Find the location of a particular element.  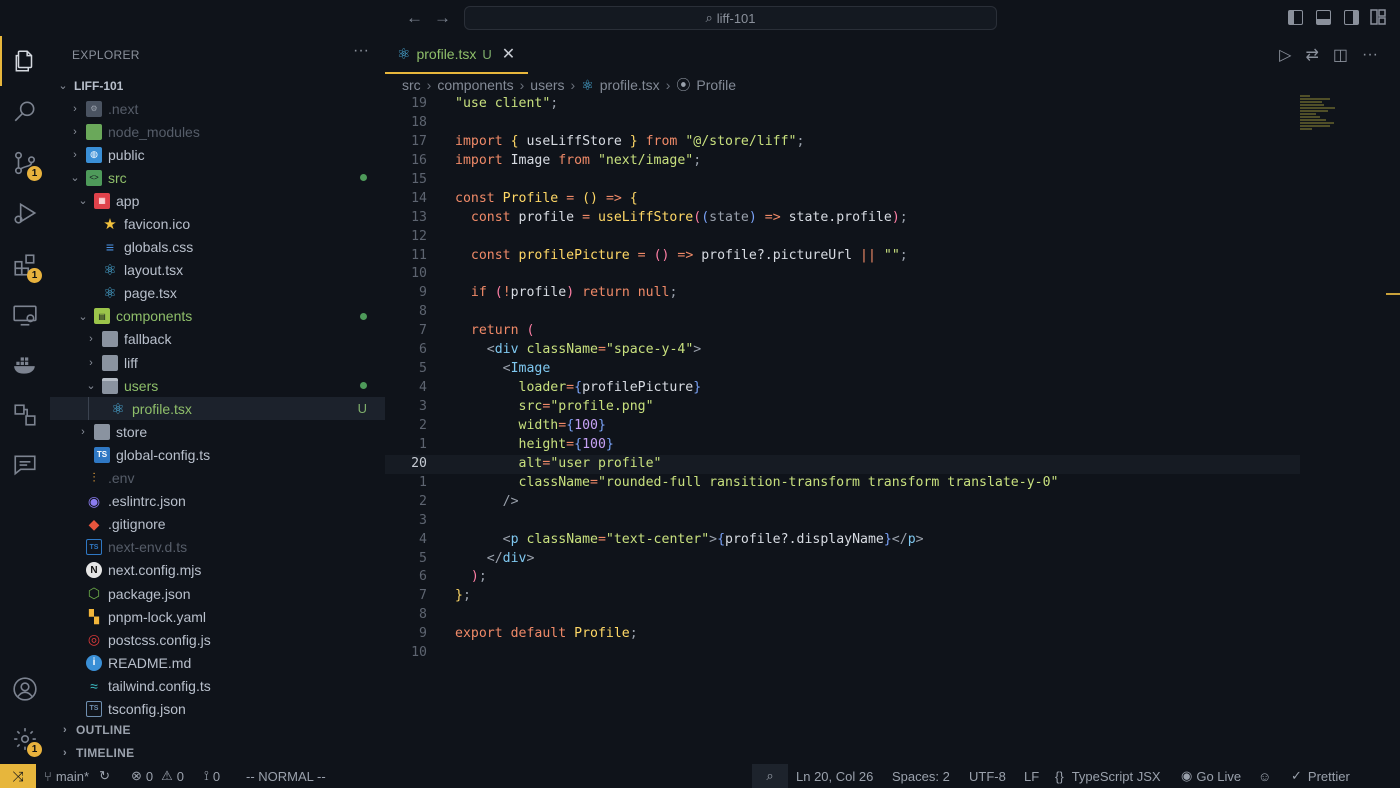

tree-item-node-modules: › node_modules is located at coordinates (217, 131).